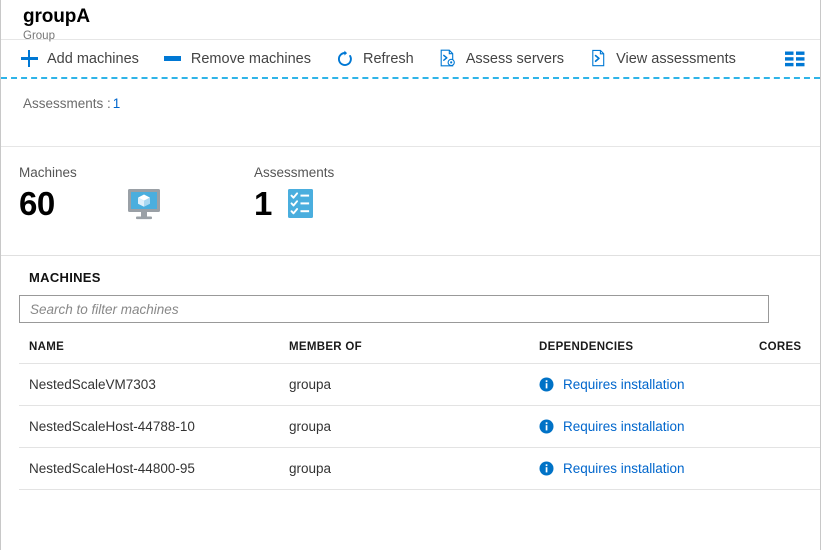  What do you see at coordinates (144, 204) in the screenshot?
I see `server-monitor-icon` at bounding box center [144, 204].